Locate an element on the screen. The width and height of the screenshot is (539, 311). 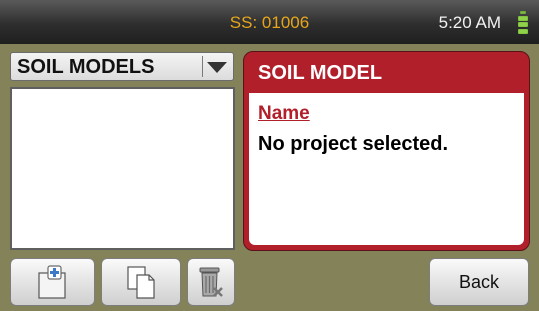
card-title: SOIL MODEL is located at coordinates (320, 73).